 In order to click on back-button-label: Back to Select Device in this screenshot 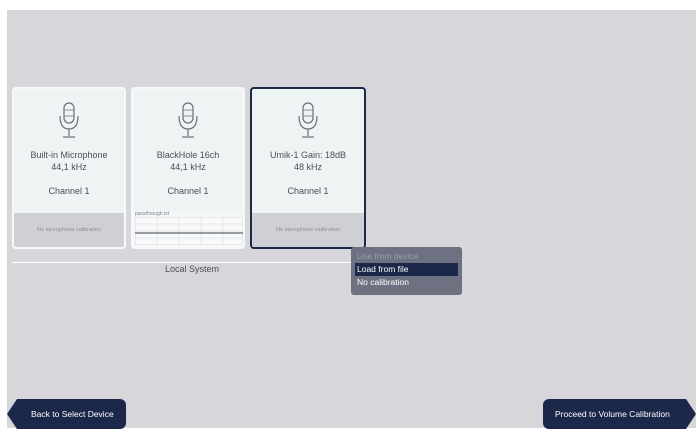, I will do `click(72, 414)`.